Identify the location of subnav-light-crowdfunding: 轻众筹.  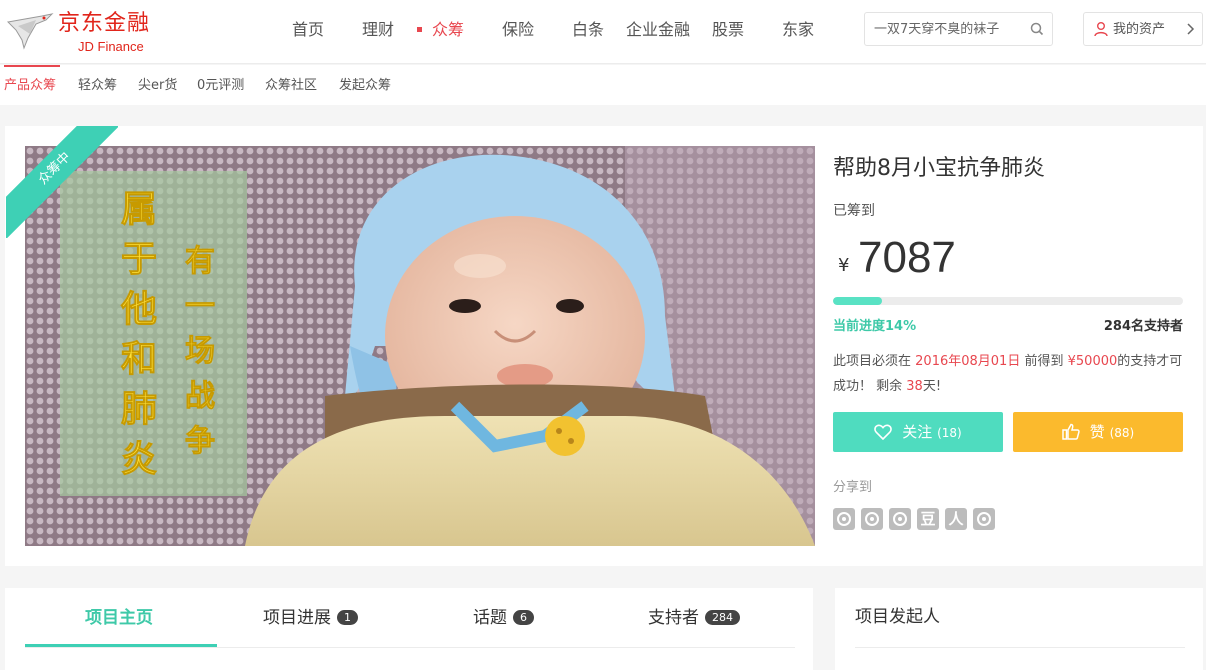
(97, 86).